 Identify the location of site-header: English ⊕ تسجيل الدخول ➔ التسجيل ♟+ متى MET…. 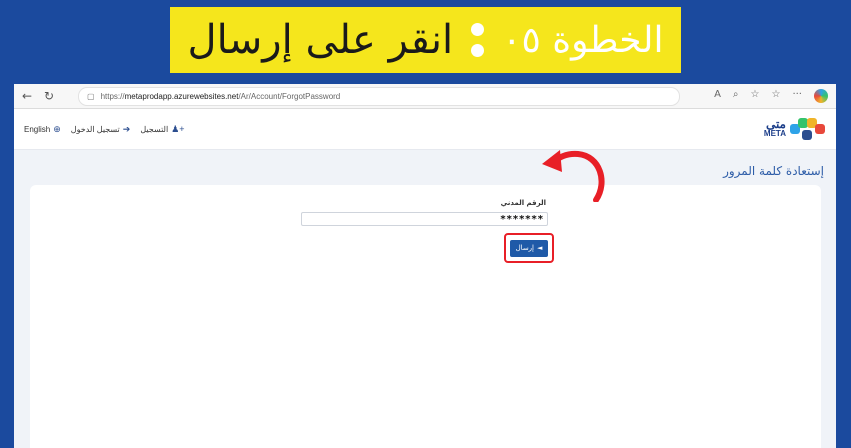
(425, 129).